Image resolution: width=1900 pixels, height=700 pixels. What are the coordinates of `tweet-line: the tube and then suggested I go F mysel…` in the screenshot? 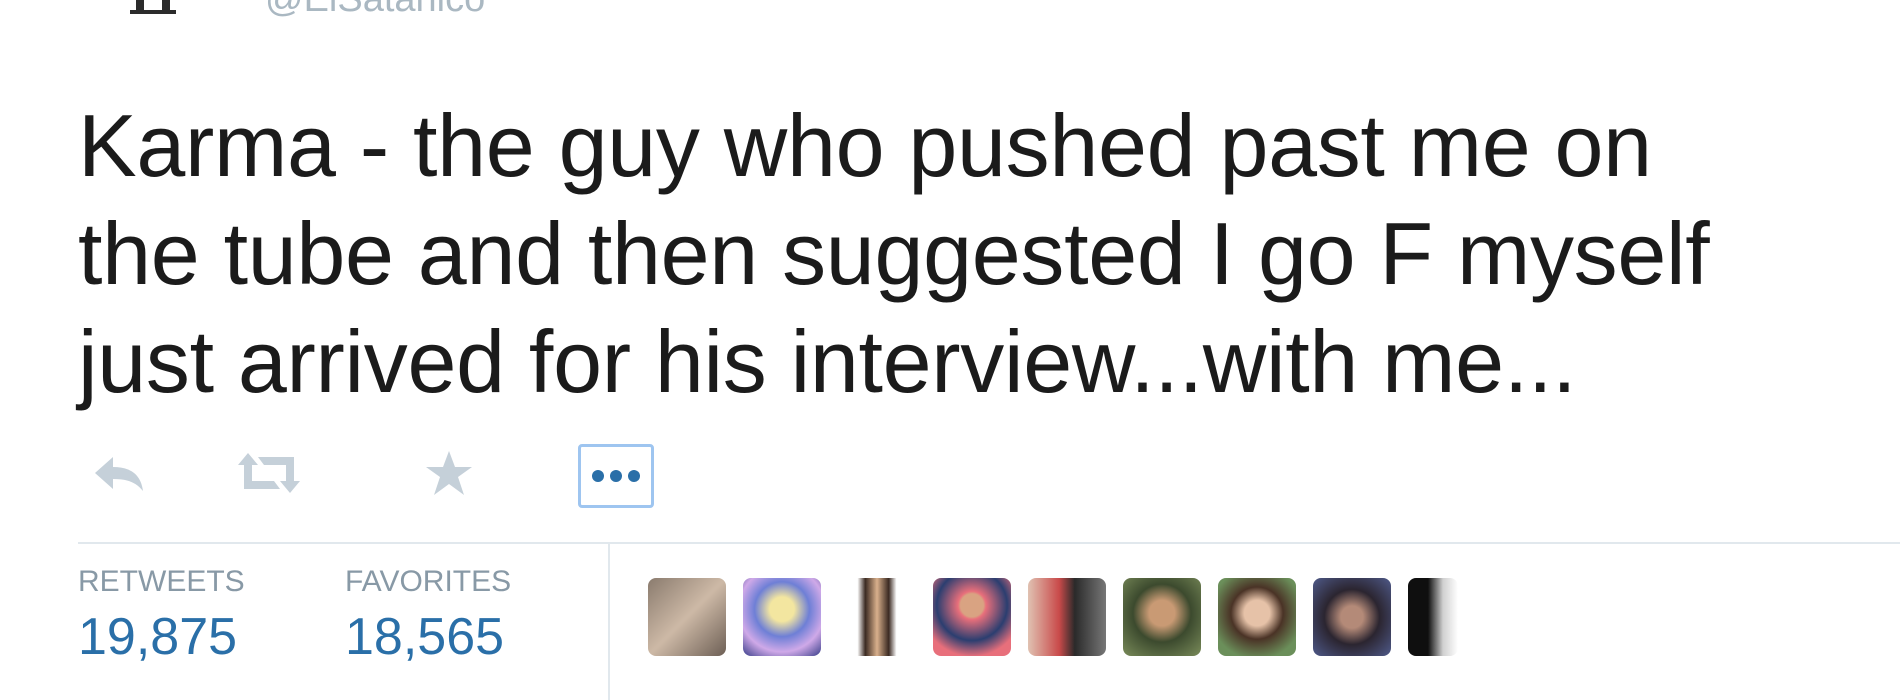 It's located at (894, 253).